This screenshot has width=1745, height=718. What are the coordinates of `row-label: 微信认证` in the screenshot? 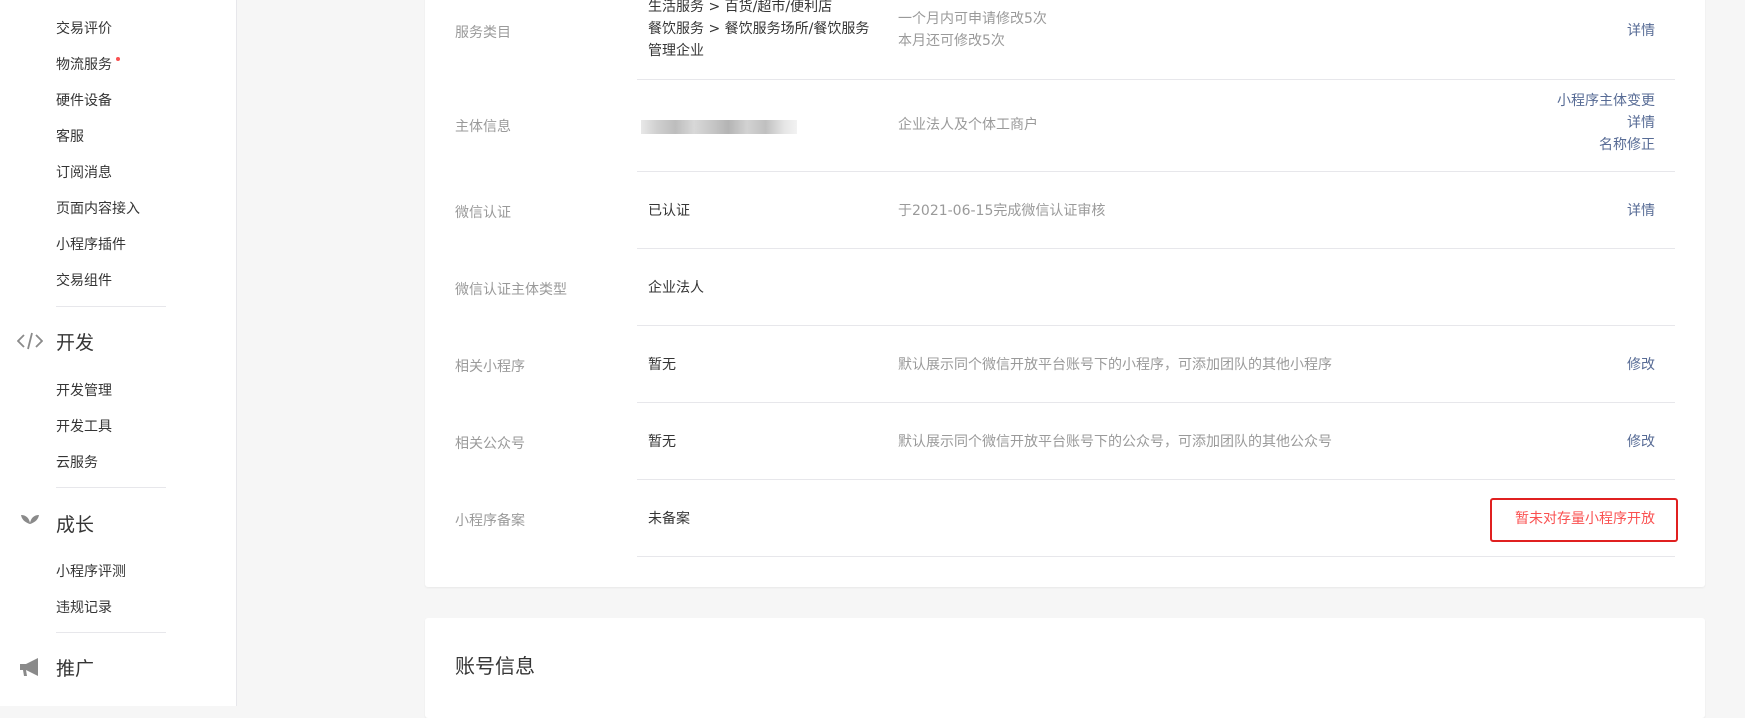 It's located at (483, 213).